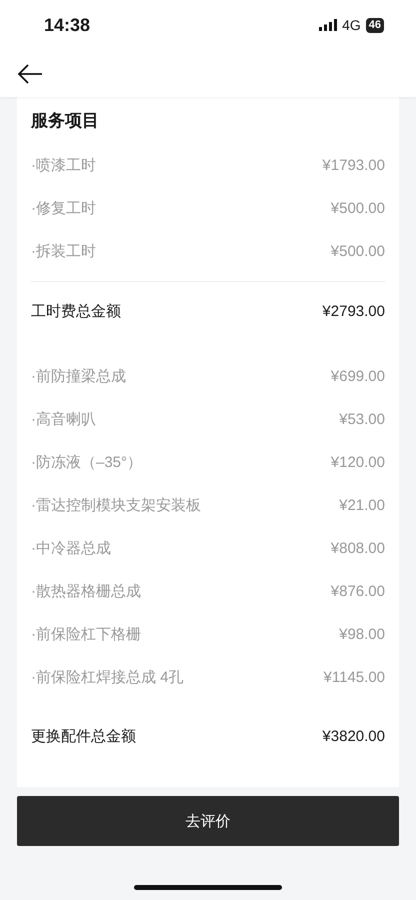  I want to click on item-price: ¥1793.00, so click(353, 165).